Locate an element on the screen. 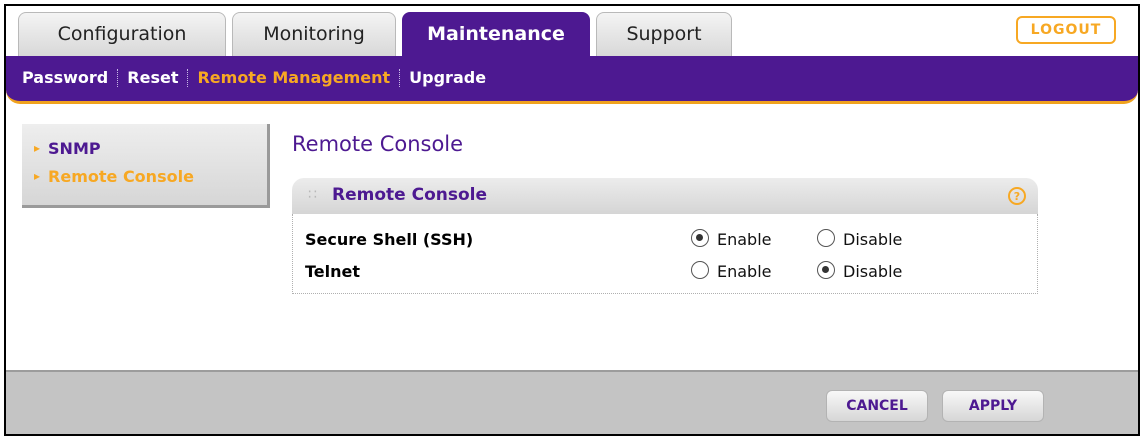 The height and width of the screenshot is (438, 1144). ssh-label: Secure Shell (SSH) is located at coordinates (389, 239).